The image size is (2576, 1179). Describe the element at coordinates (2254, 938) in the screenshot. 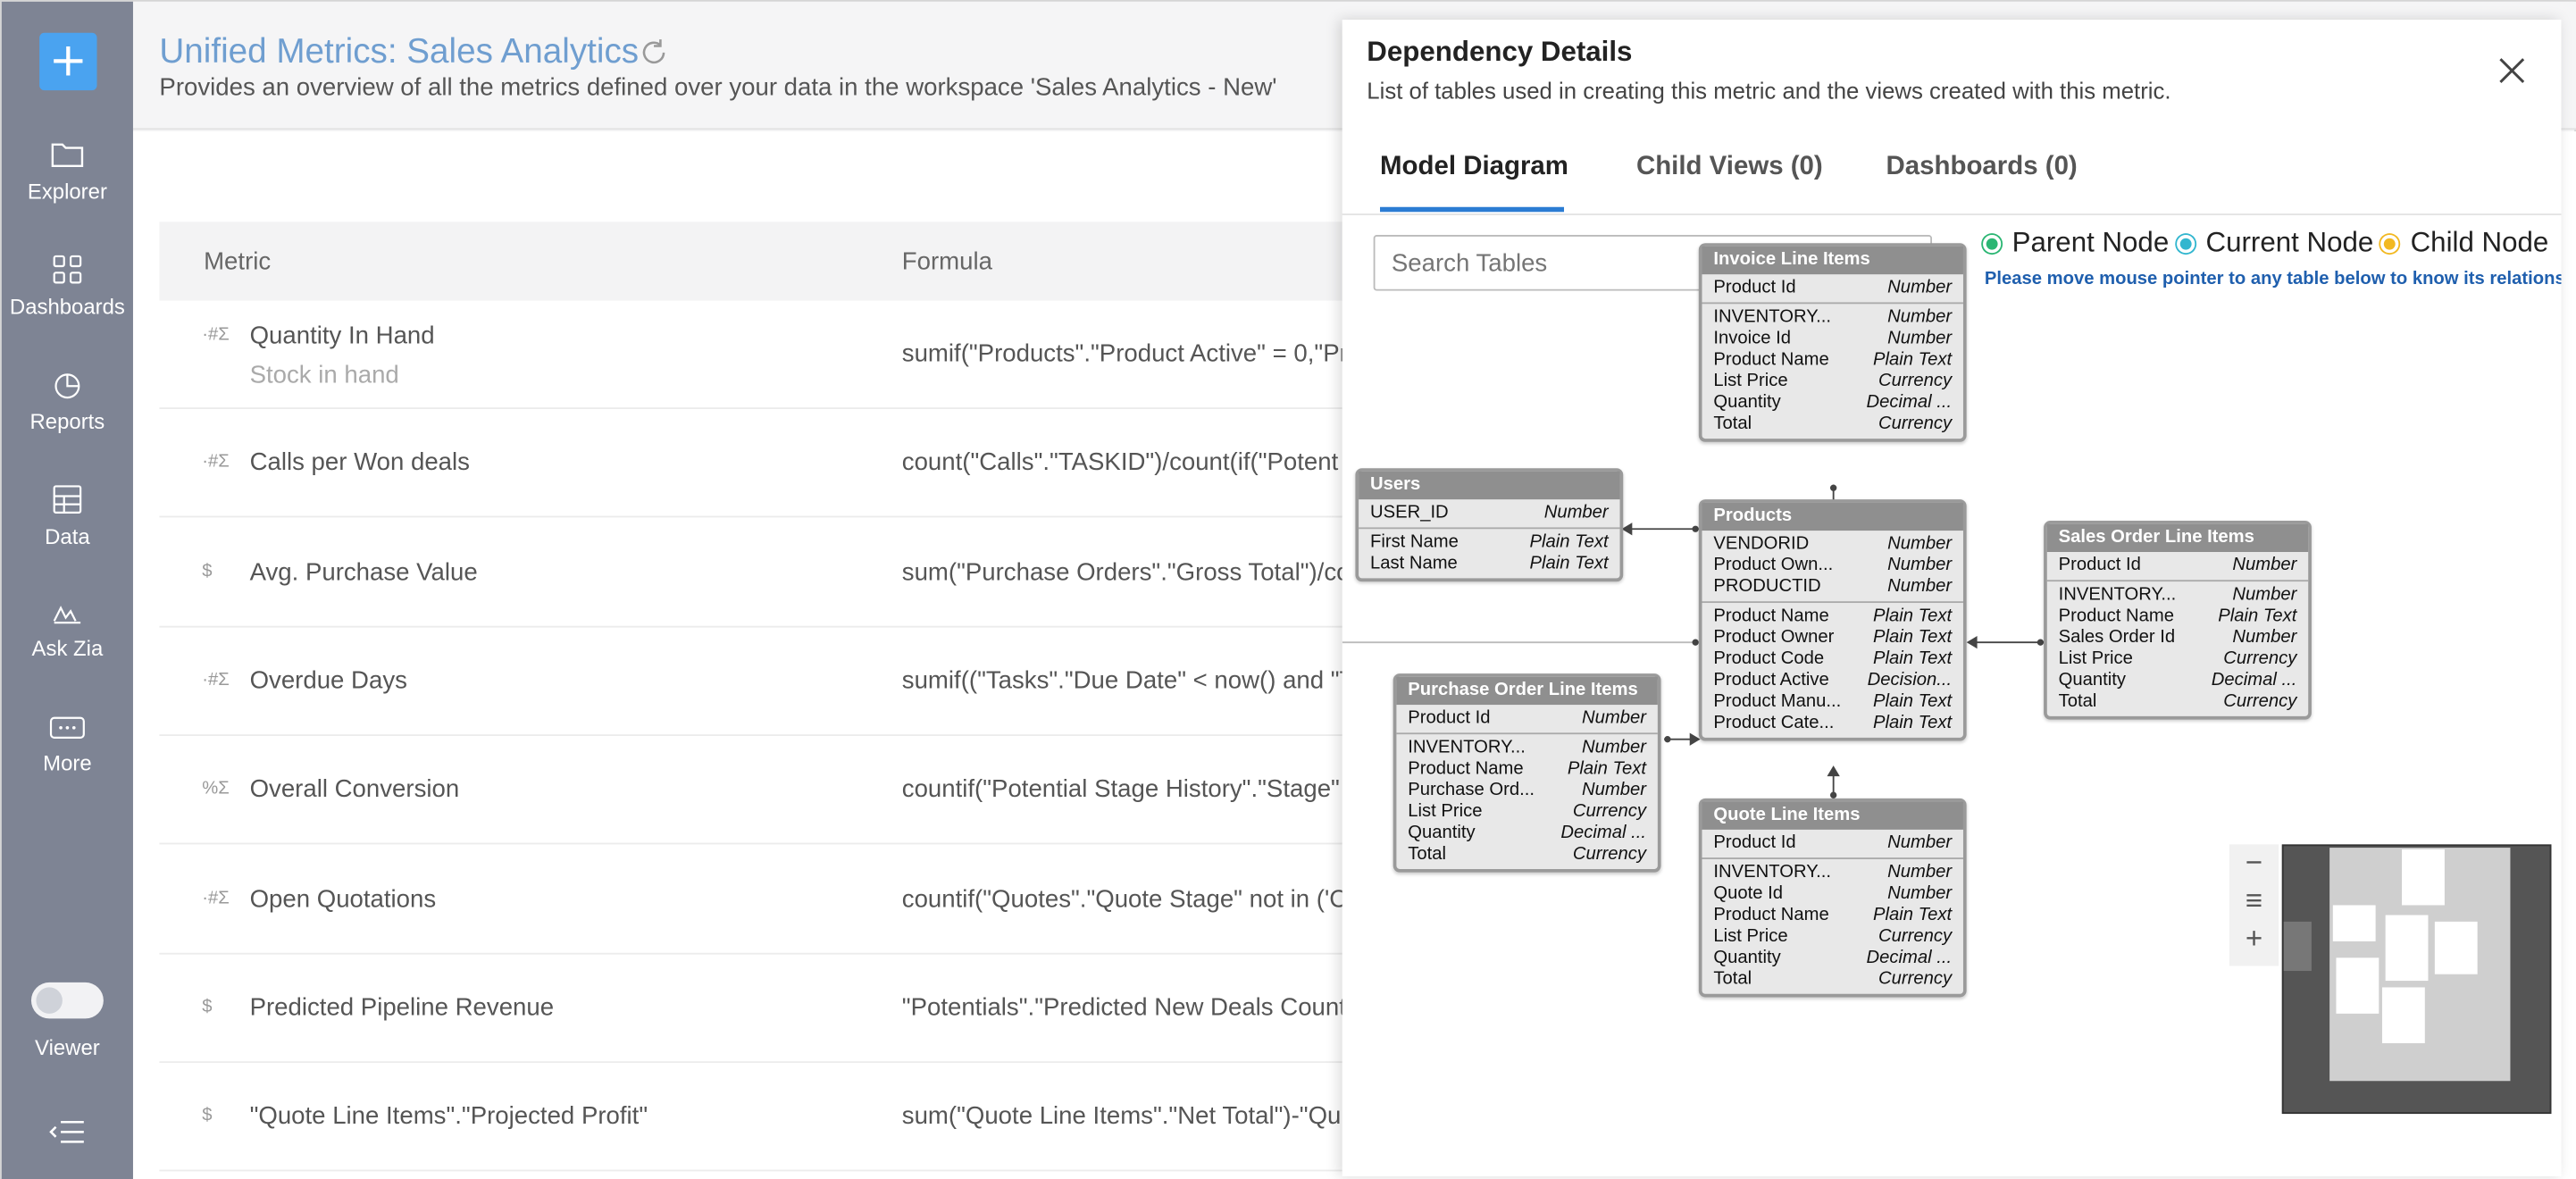

I see `zoom-in-button: +` at that location.